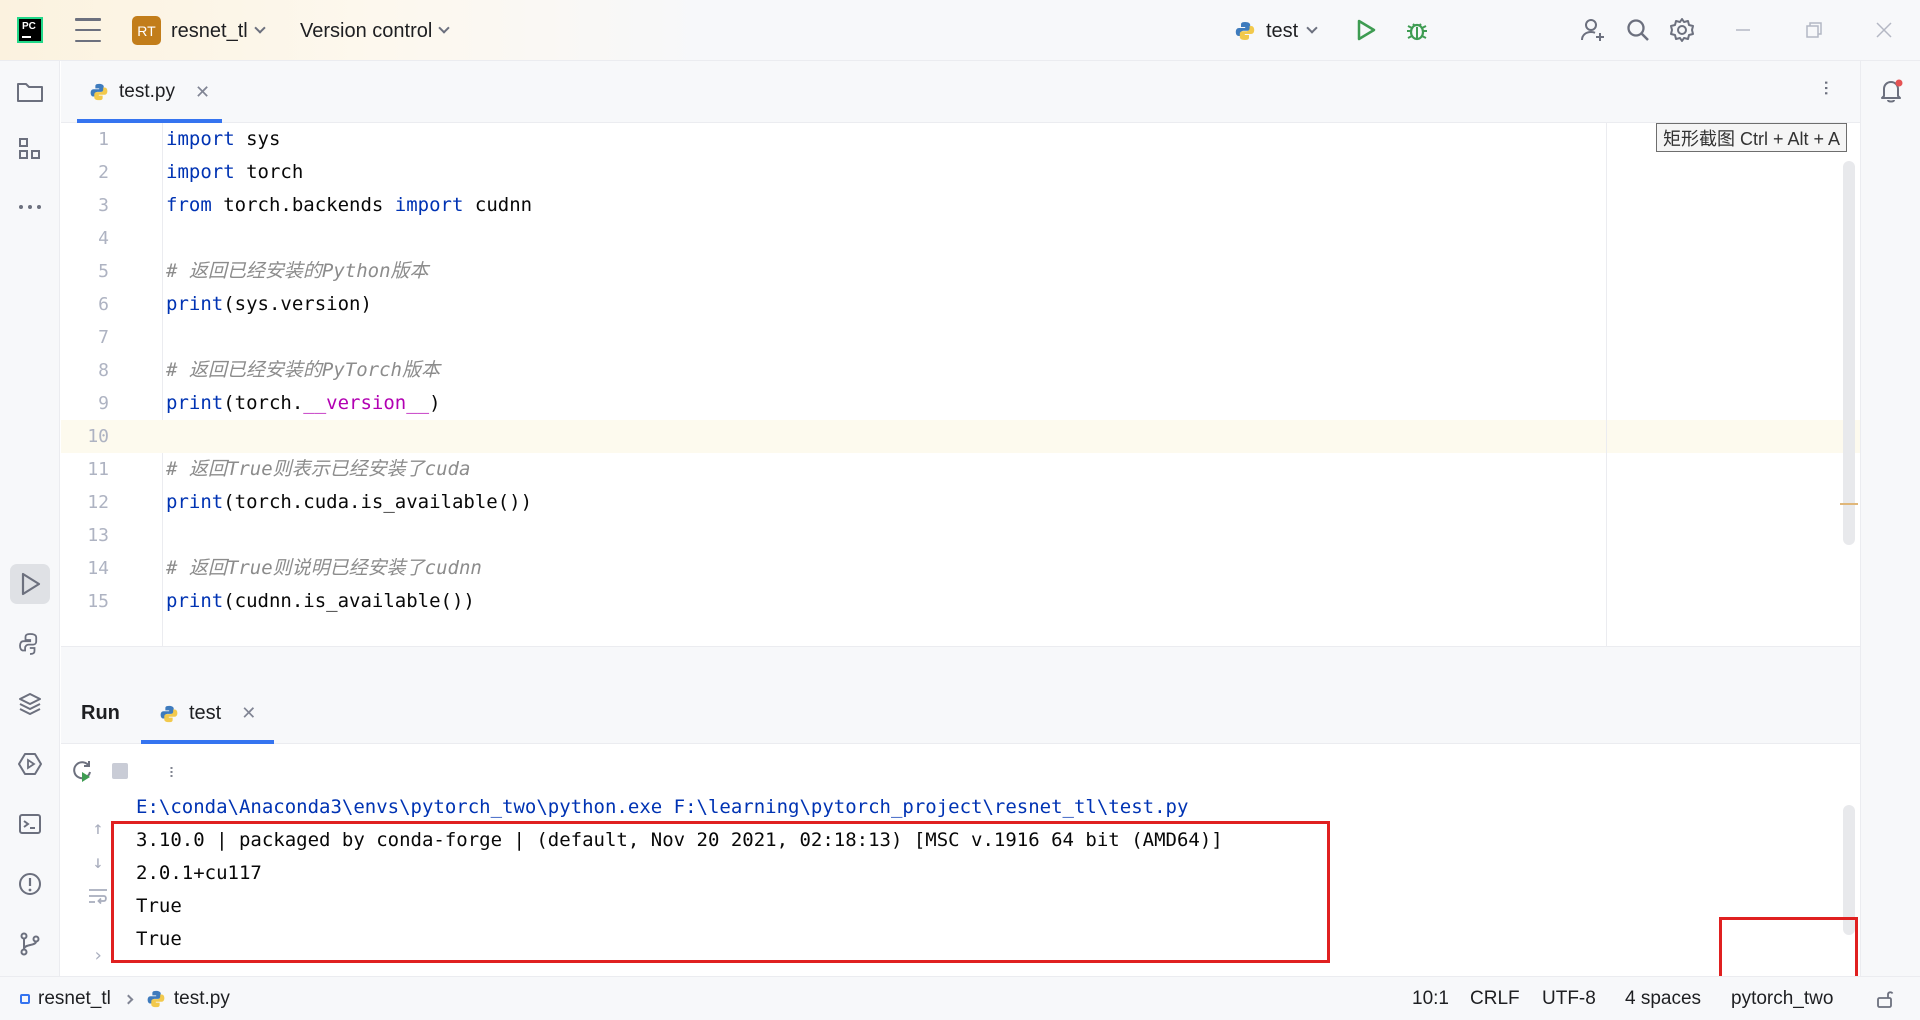  I want to click on code-line: 1 import sys, so click(960, 139).